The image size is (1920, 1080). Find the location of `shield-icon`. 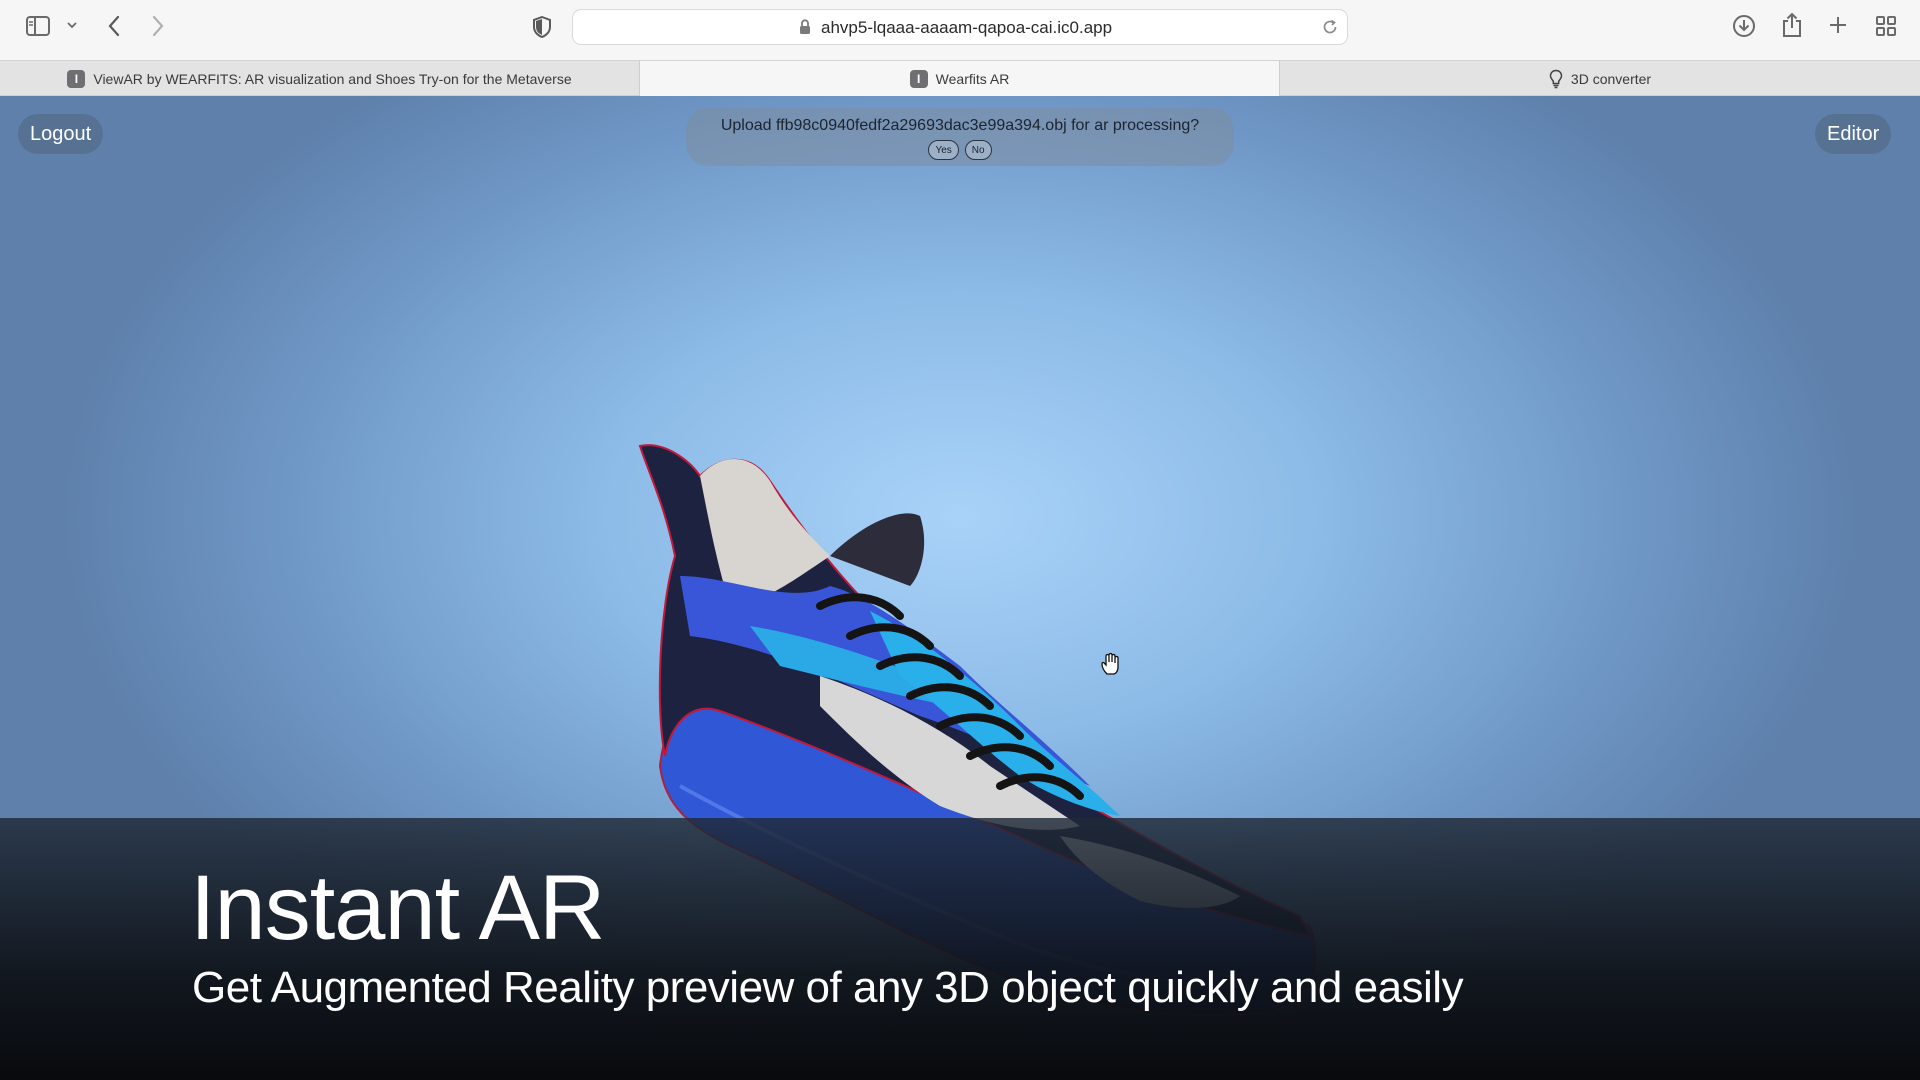

shield-icon is located at coordinates (542, 27).